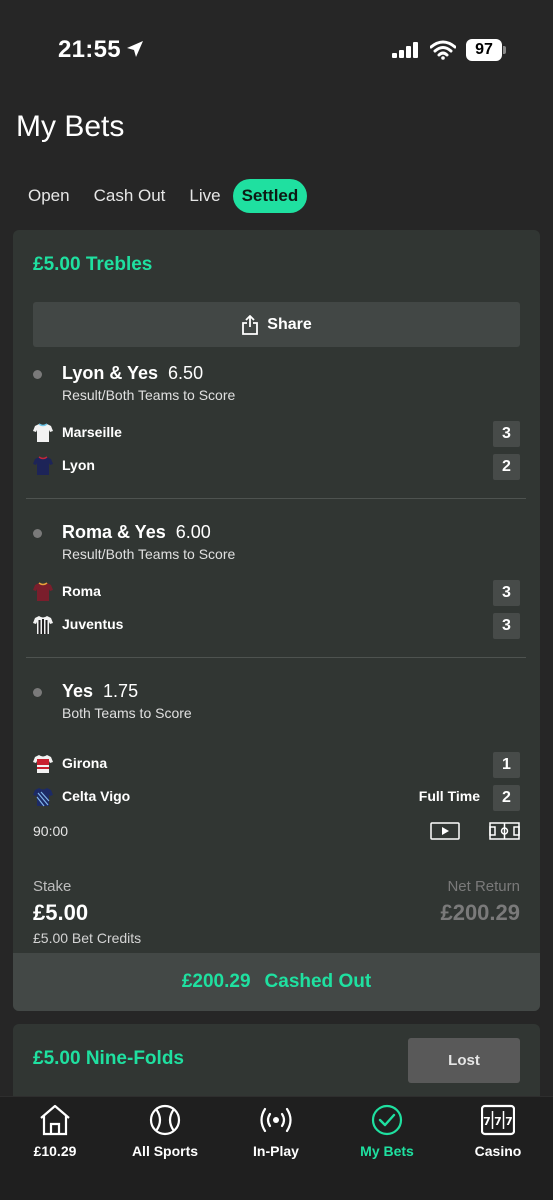 Image resolution: width=553 pixels, height=1200 pixels. What do you see at coordinates (250, 324) in the screenshot?
I see `share-icon` at bounding box center [250, 324].